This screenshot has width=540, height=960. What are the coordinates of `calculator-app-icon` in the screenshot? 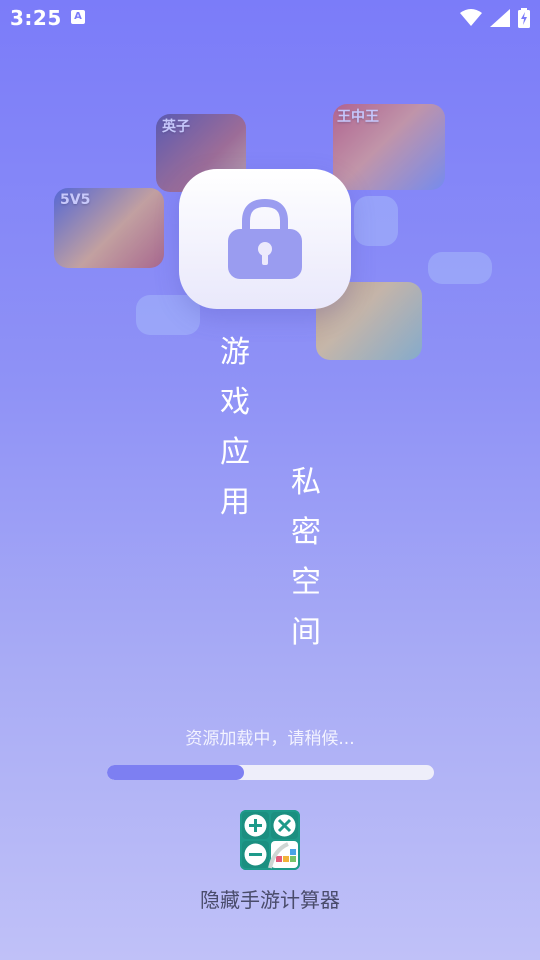 It's located at (270, 840).